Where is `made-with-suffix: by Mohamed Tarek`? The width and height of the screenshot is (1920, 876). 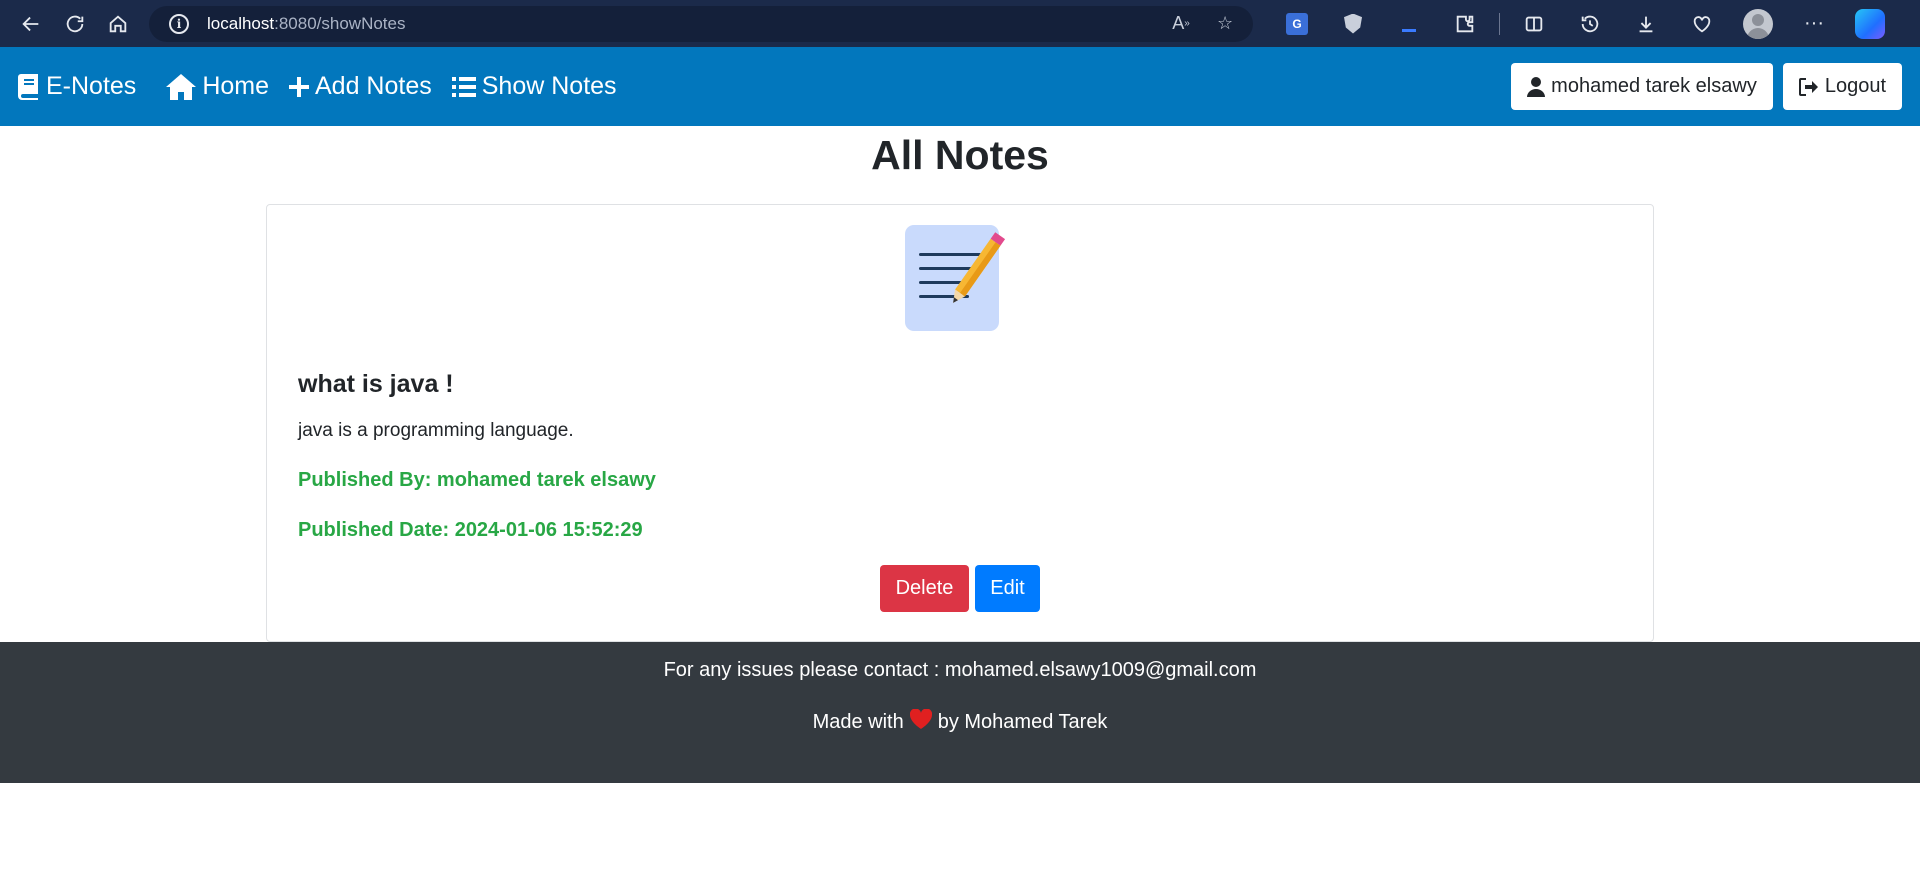
made-with-suffix: by Mohamed Tarek is located at coordinates (1022, 721).